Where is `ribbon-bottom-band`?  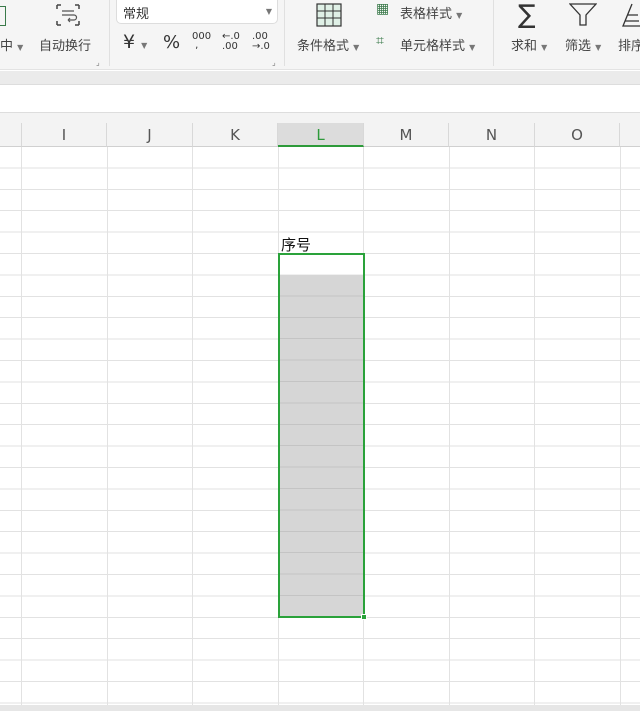 ribbon-bottom-band is located at coordinates (320, 78).